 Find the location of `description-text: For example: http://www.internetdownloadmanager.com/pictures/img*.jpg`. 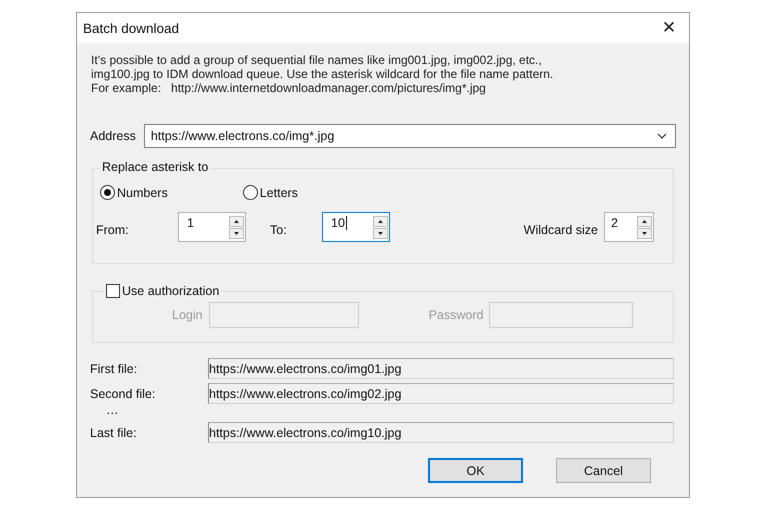

description-text: For example: http://www.internetdownloadmanager.com/pictures/img*.jpg is located at coordinates (289, 88).